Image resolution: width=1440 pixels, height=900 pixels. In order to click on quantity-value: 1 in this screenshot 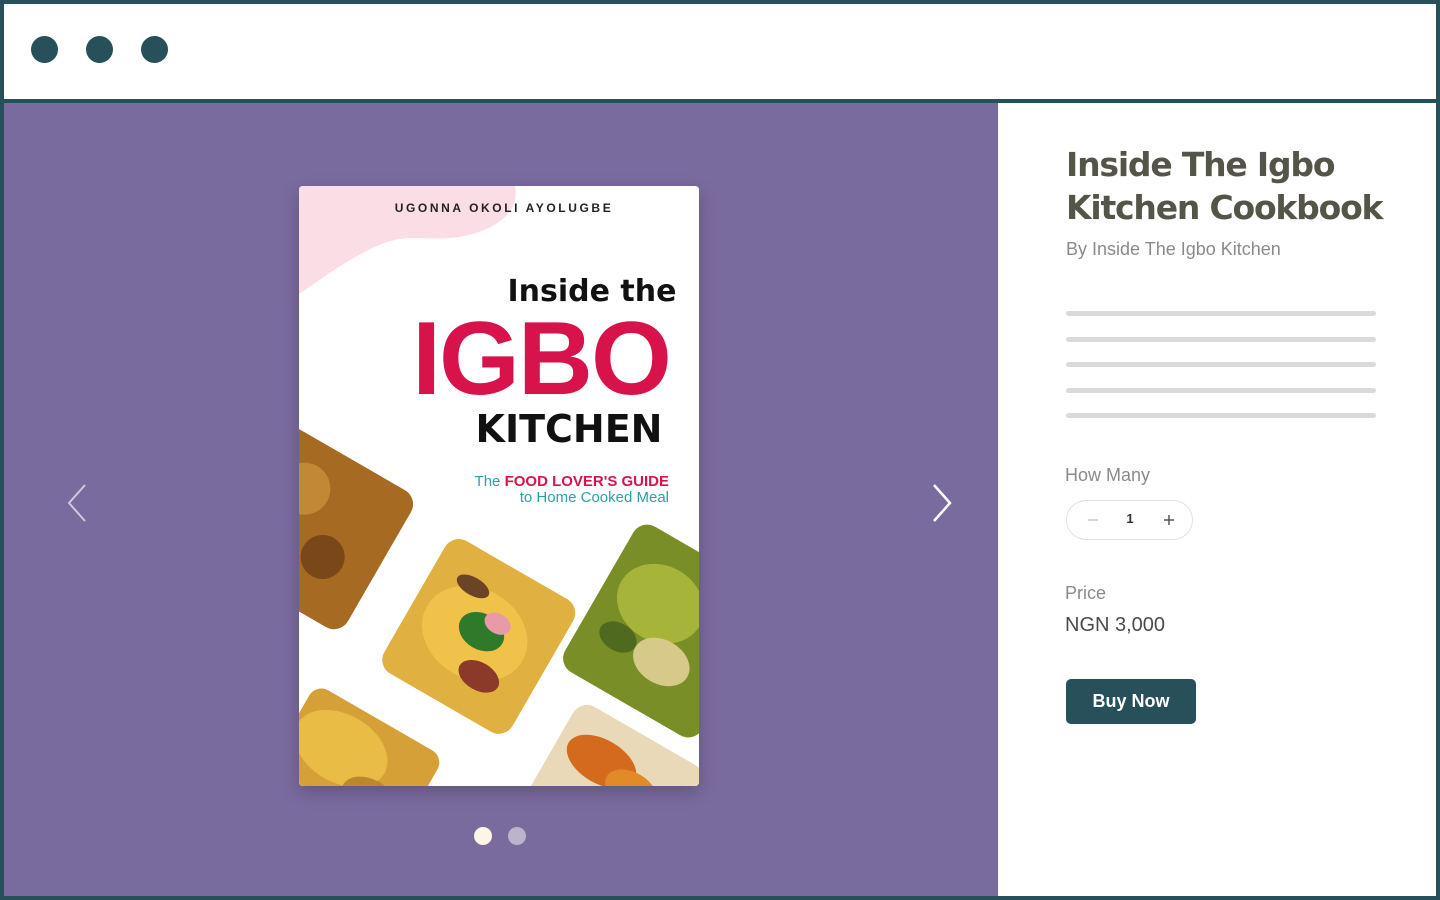, I will do `click(1130, 518)`.